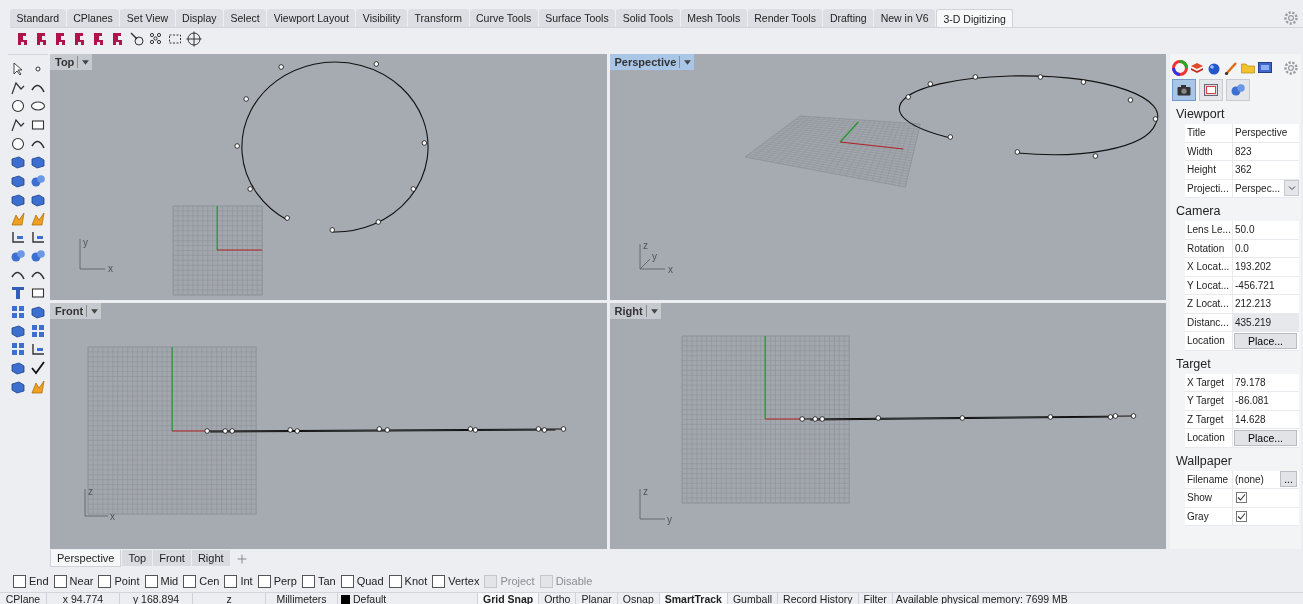 This screenshot has width=1303, height=604. I want to click on property-value: 0.0, so click(1266, 248).